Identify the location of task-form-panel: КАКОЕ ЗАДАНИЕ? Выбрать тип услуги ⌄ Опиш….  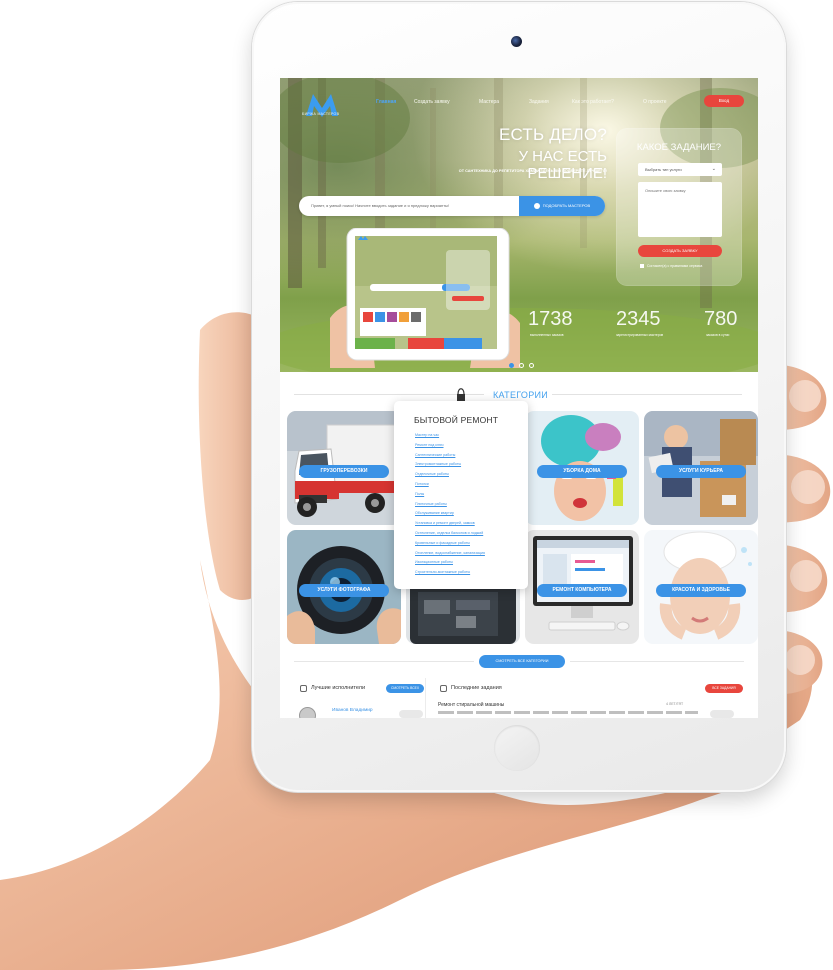
(679, 207).